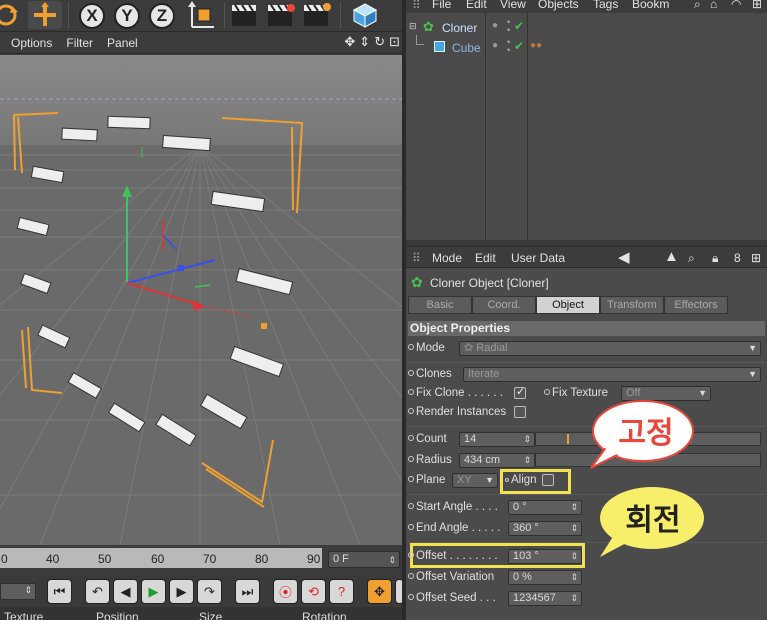  I want to click on object-row-cube: Cube ● • • ✔ ●●, so click(586, 46).